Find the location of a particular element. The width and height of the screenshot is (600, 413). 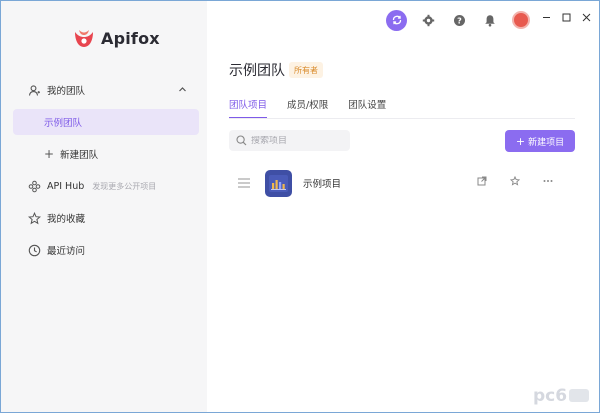

sidebar-item-label: 我的团队 is located at coordinates (66, 91).